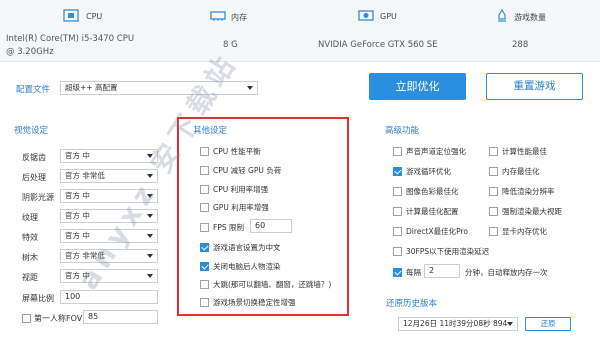 The width and height of the screenshot is (600, 345). Describe the element at coordinates (70, 39) in the screenshot. I see `cpu-value-line1: Intel(R) Core(TM) i5-3470 CPU` at that location.